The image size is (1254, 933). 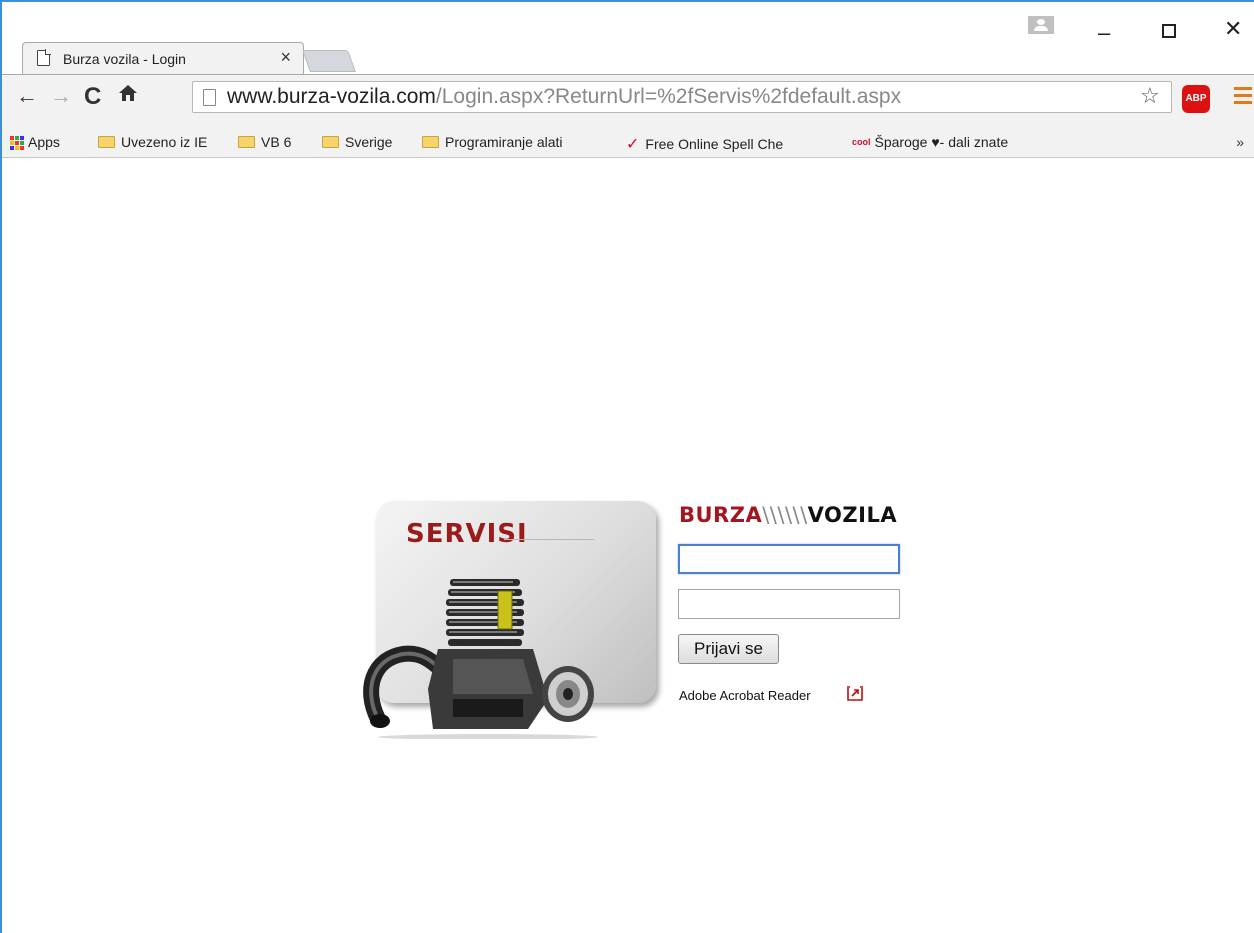 I want to click on user-profile-icon, so click(x=1041, y=25).